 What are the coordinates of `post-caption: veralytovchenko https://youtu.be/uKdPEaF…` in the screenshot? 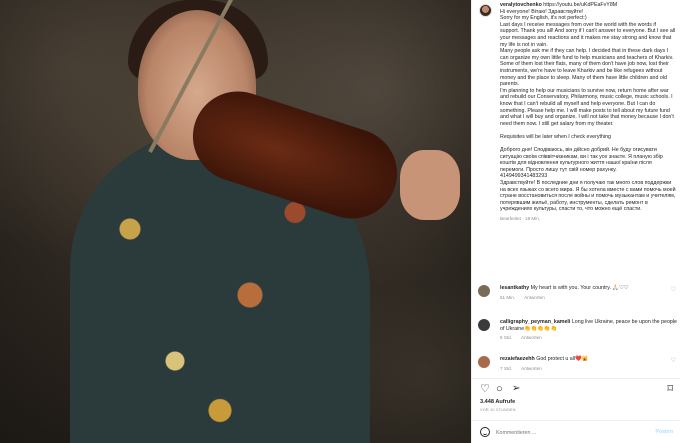 It's located at (588, 112).